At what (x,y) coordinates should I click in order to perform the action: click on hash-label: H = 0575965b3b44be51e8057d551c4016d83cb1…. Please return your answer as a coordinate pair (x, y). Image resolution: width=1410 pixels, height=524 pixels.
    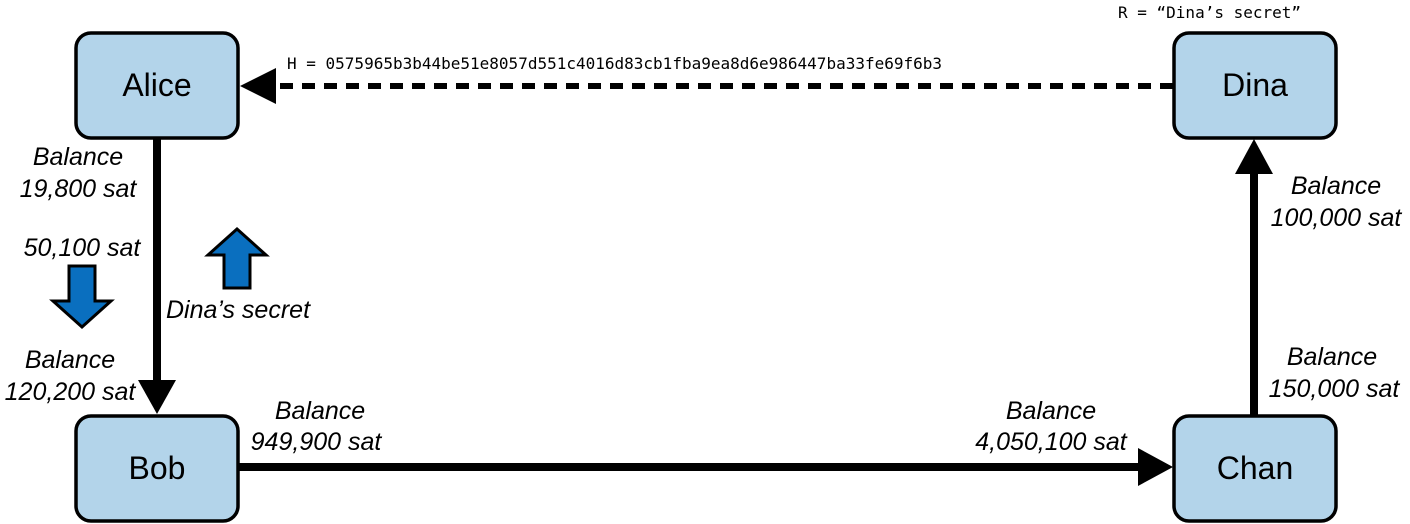
    Looking at the image, I should click on (614, 63).